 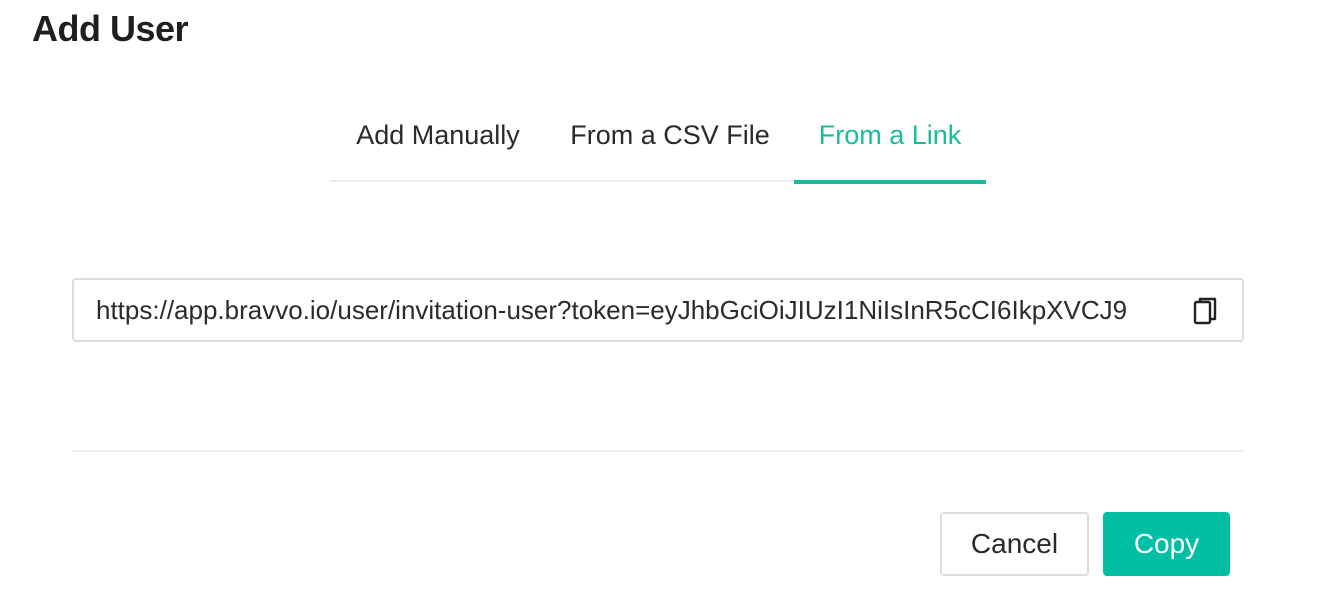 I want to click on footer-divider, so click(x=658, y=451).